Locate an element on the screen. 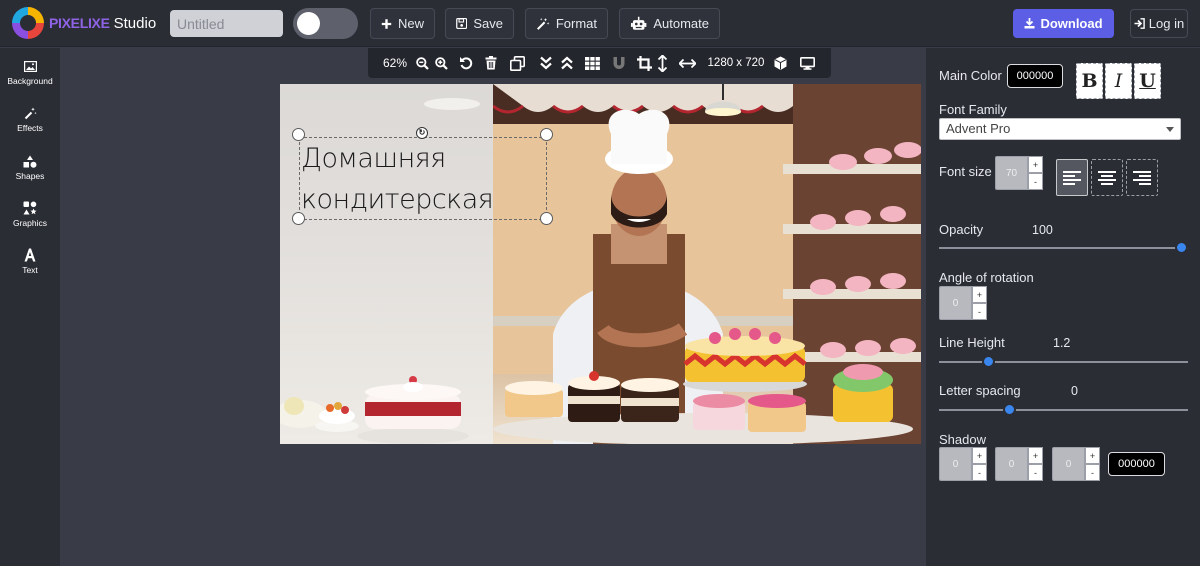 Image resolution: width=1200 pixels, height=566 pixels. rotation-value: 0 is located at coordinates (955, 303).